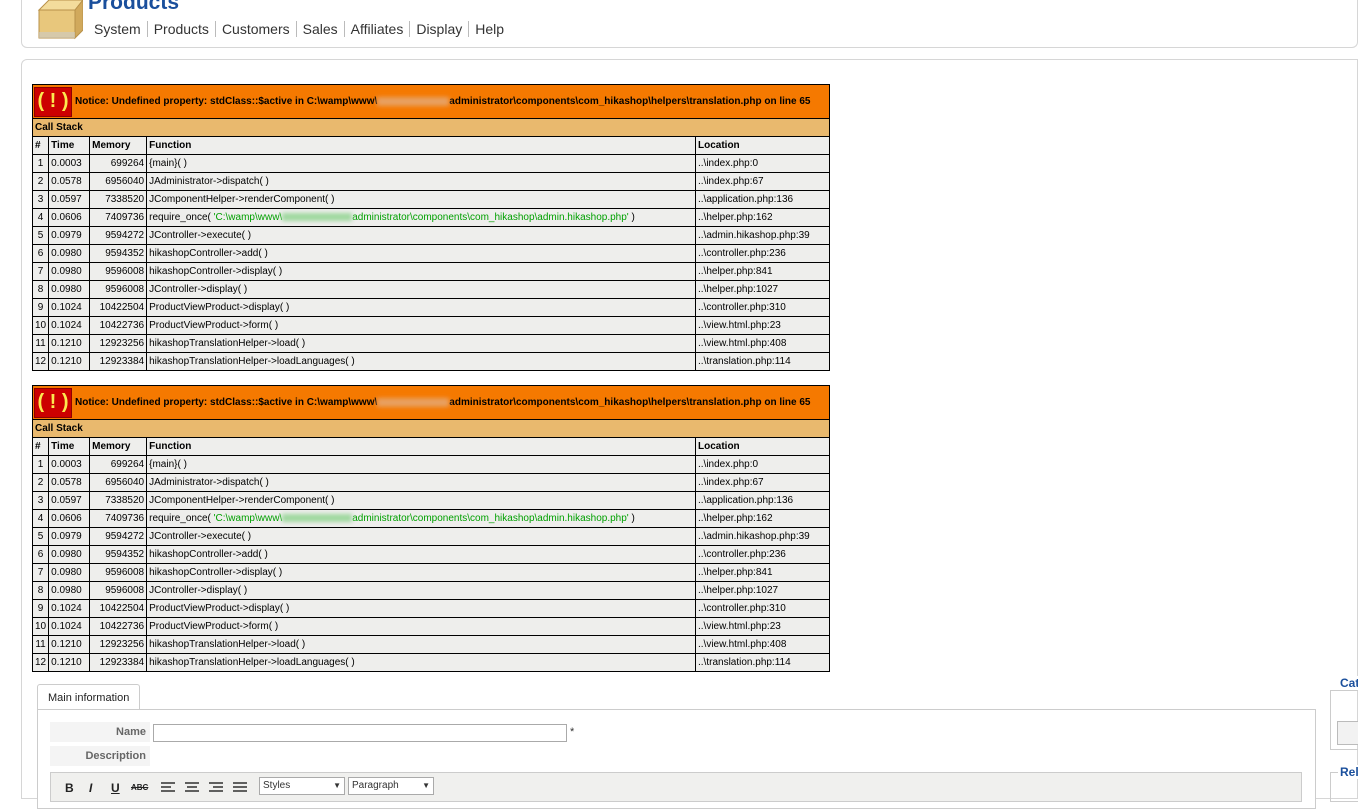 This screenshot has width=1358, height=809. I want to click on frame-time: 0.0606, so click(69, 217).